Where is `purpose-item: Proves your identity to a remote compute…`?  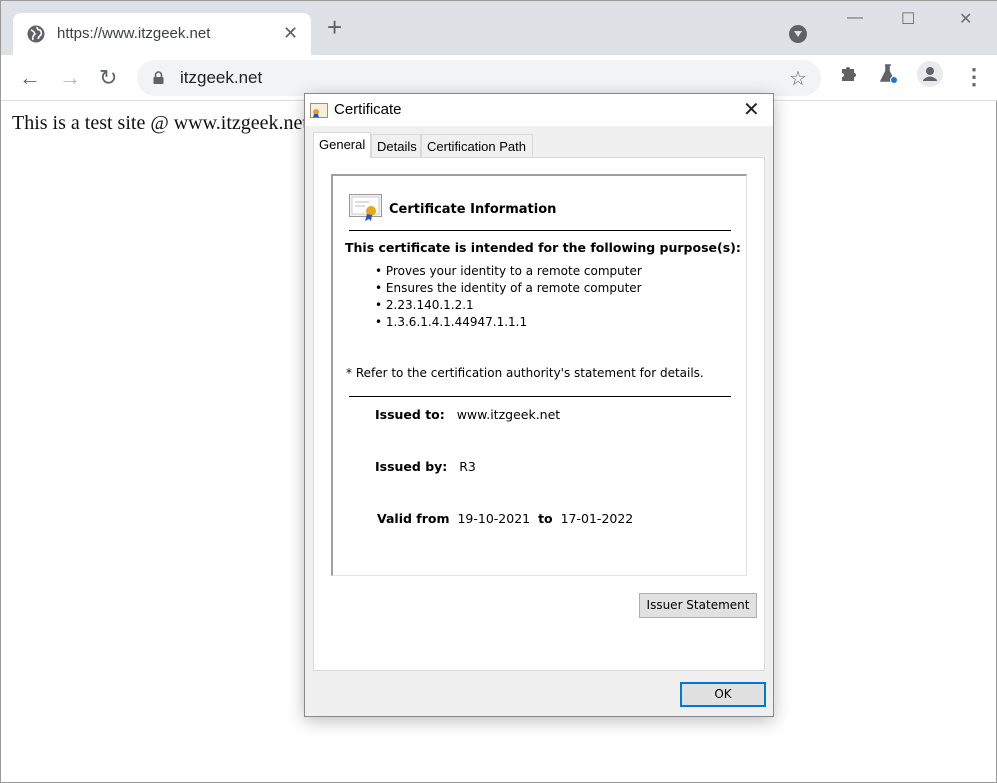
purpose-item: Proves your identity to a remote compute… is located at coordinates (508, 272).